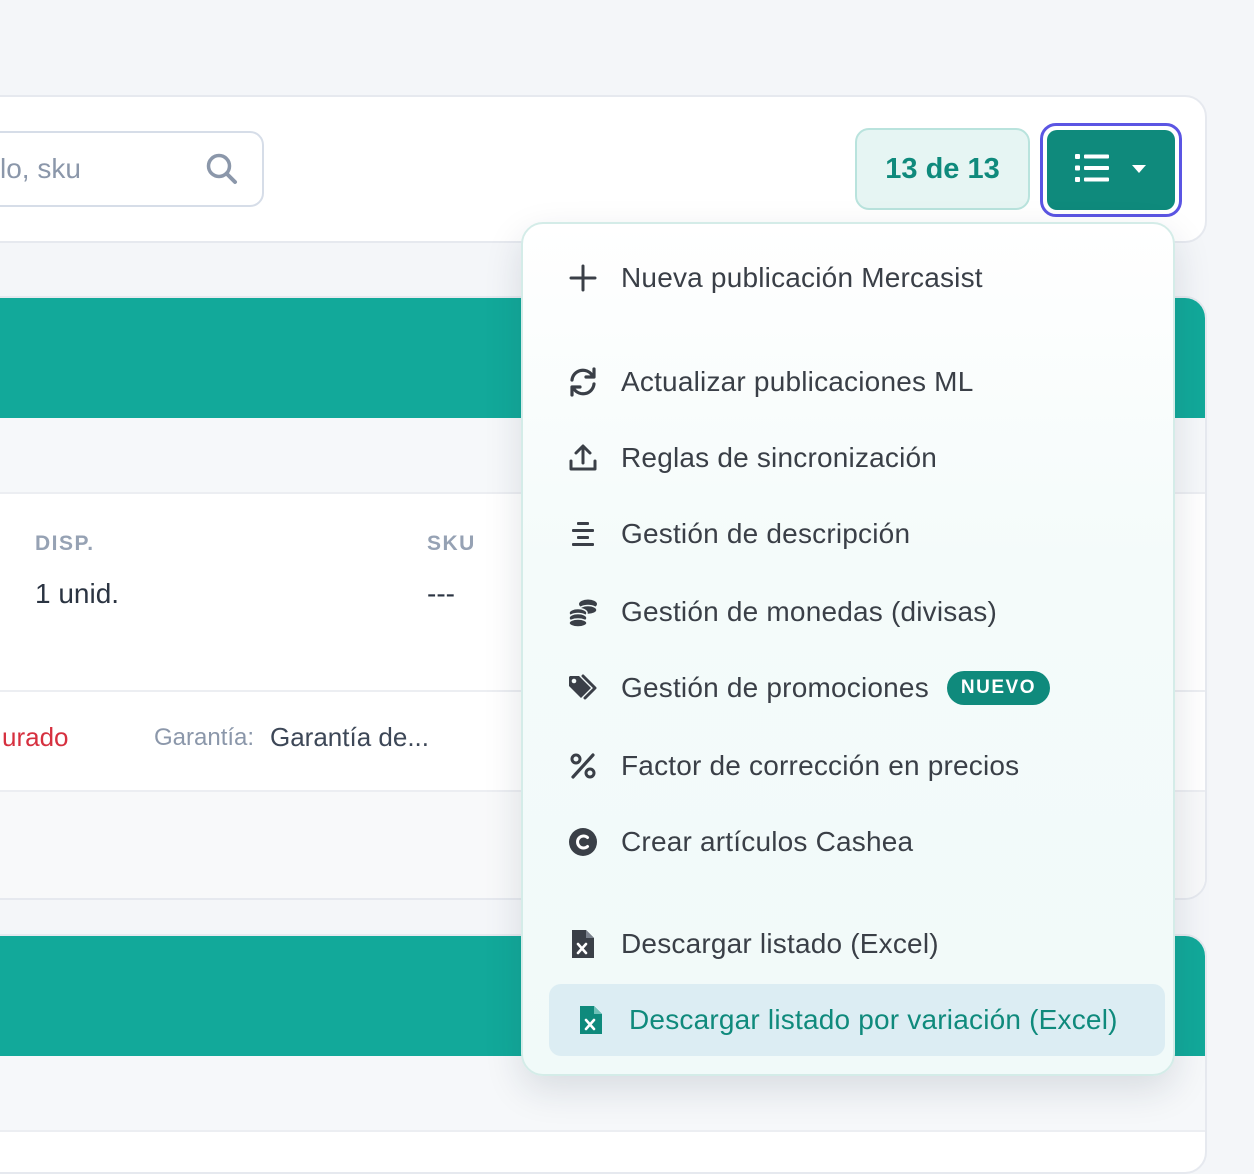 The width and height of the screenshot is (1254, 1174). What do you see at coordinates (779, 457) in the screenshot?
I see `menu-item-label: Reglas de sincronización` at bounding box center [779, 457].